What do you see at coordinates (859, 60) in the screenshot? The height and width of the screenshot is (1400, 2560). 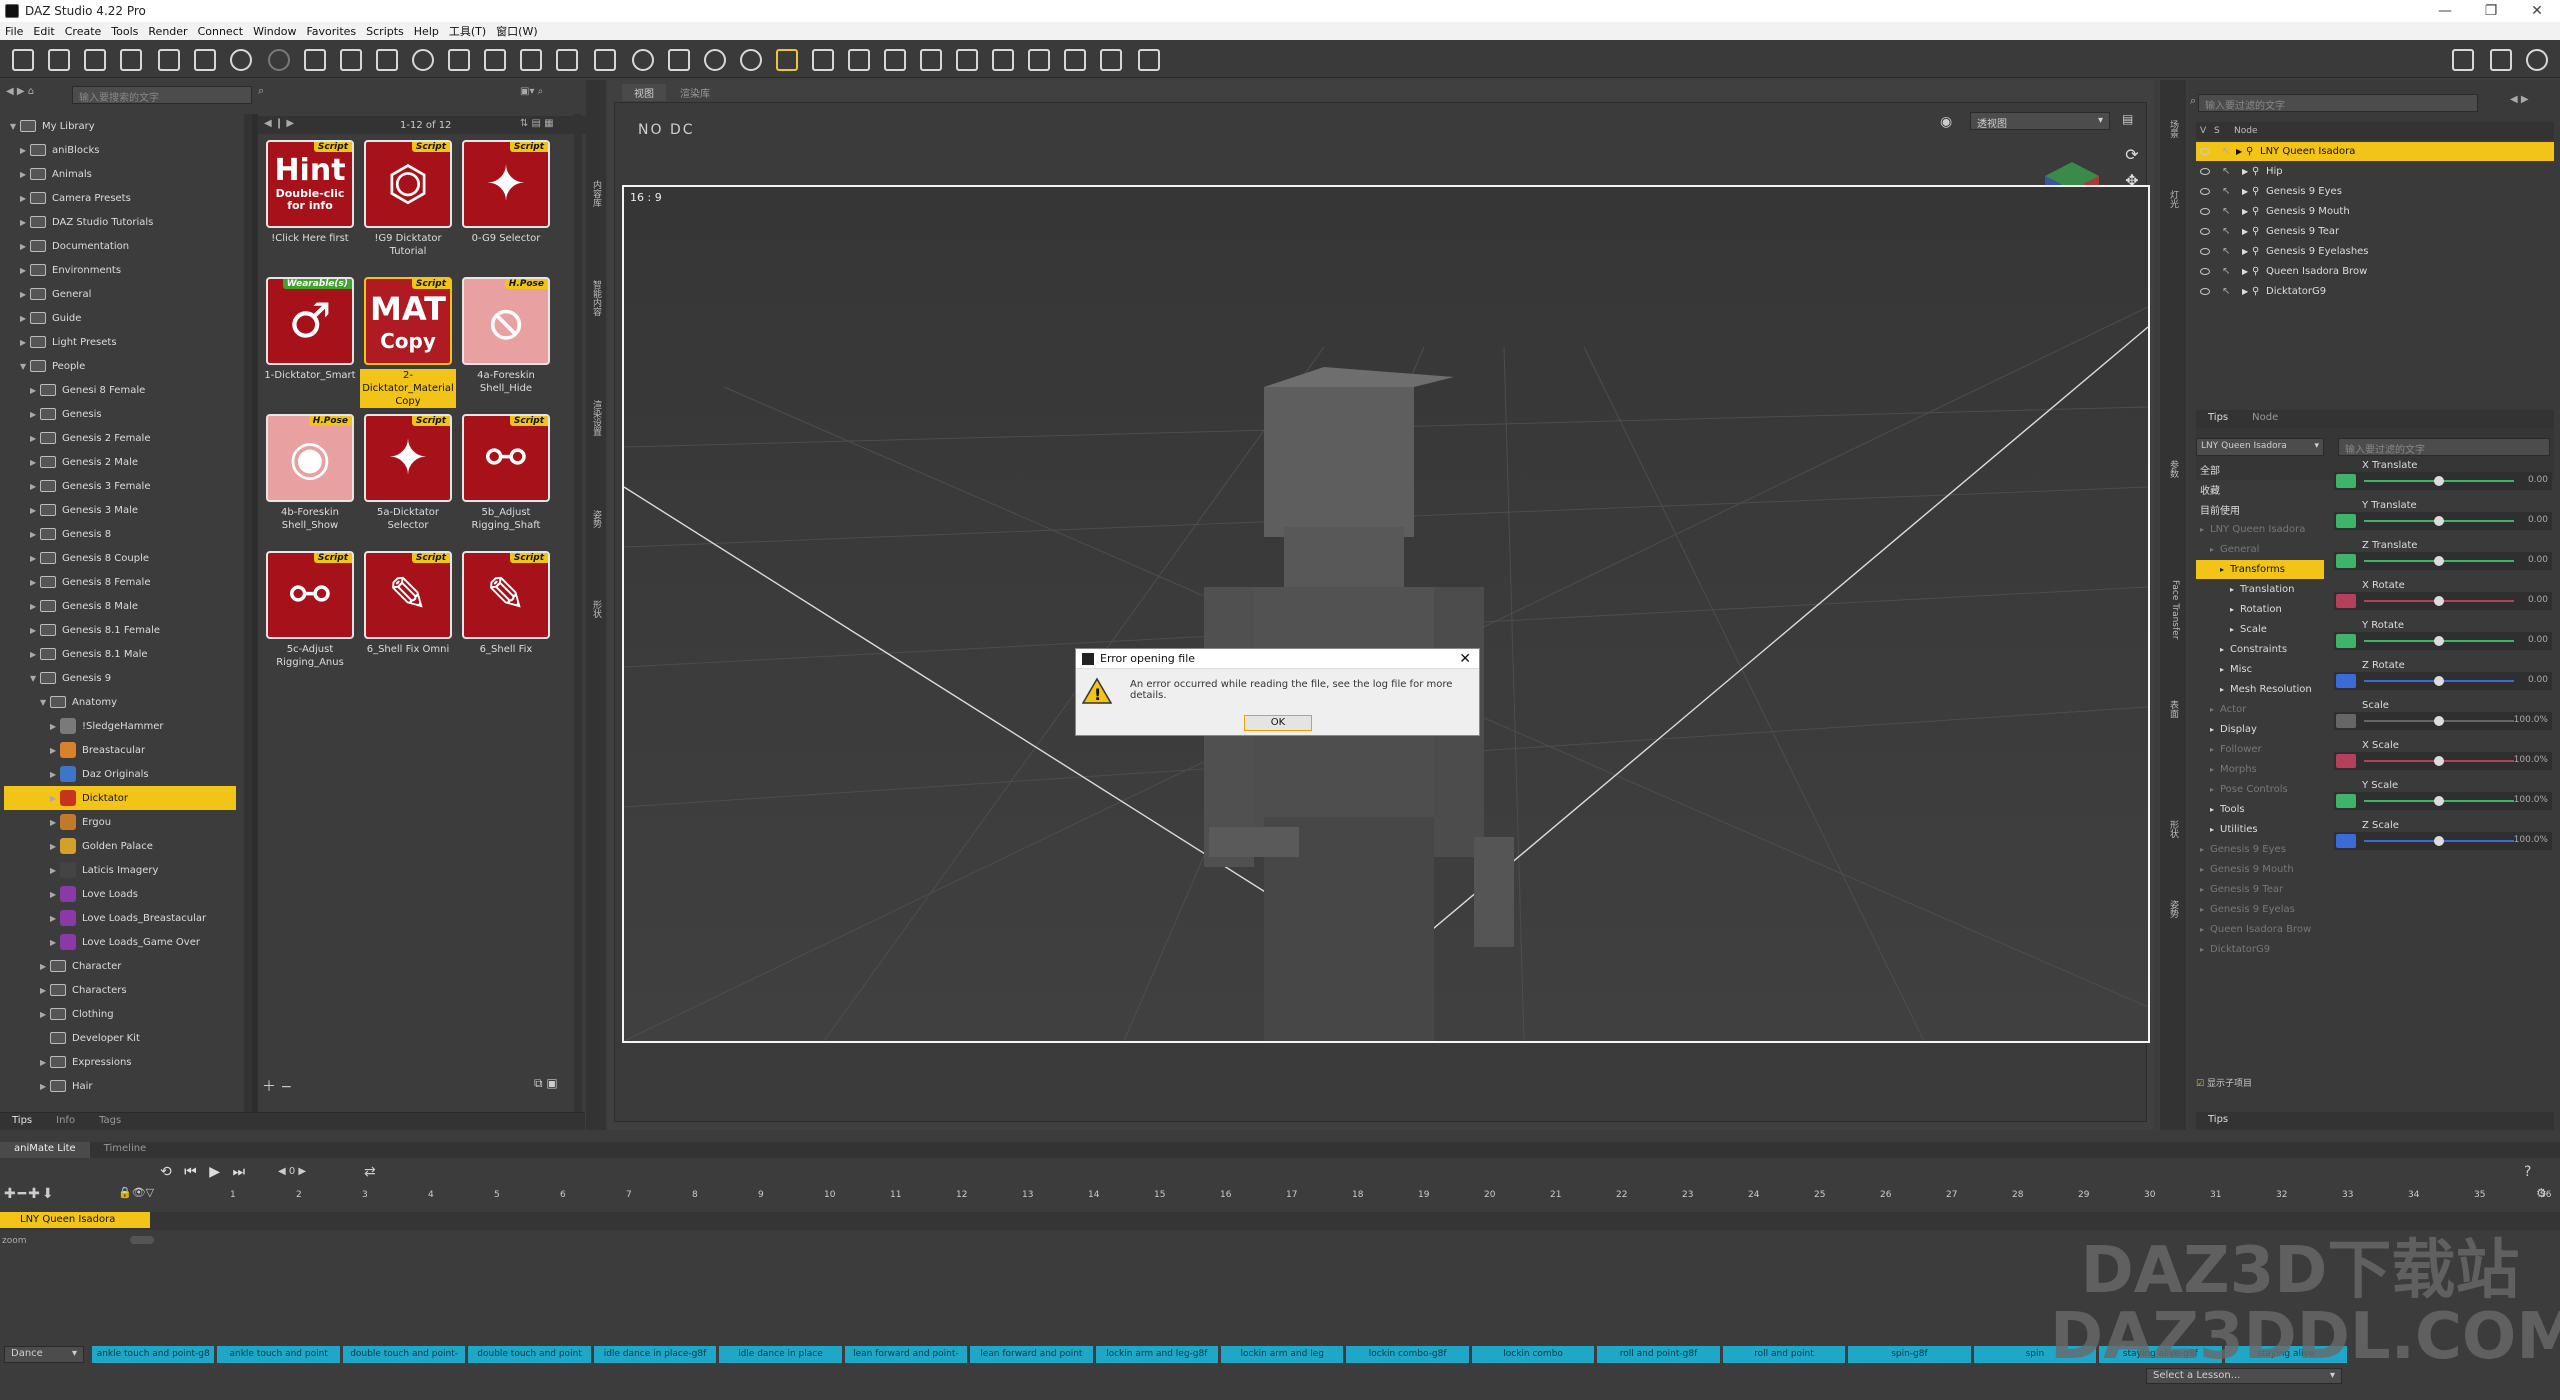 I see `spot-light-icon` at bounding box center [859, 60].